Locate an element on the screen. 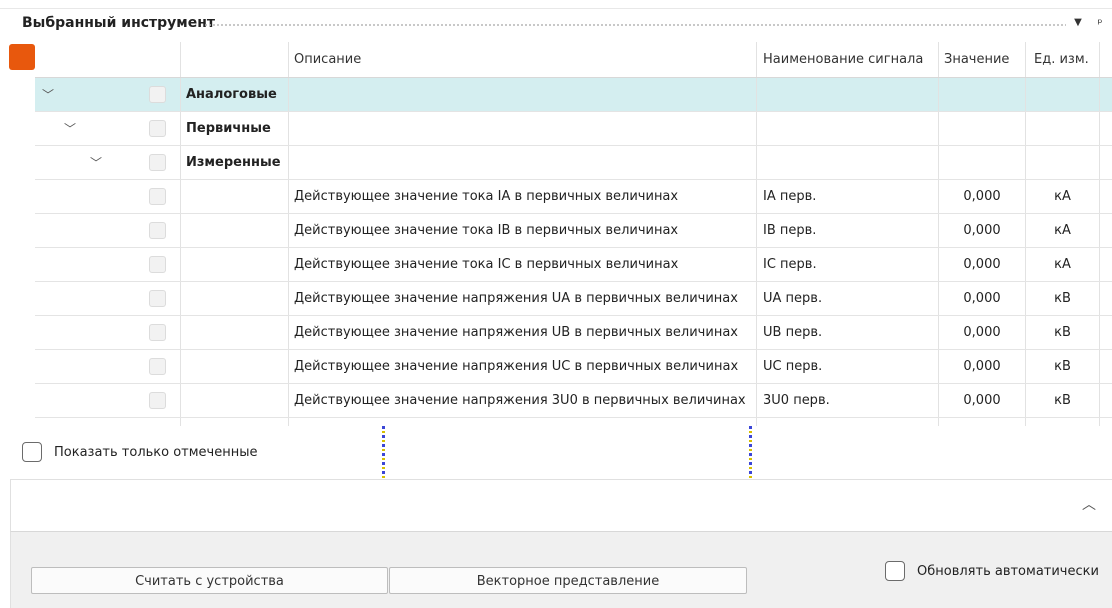 The width and height of the screenshot is (1112, 608). signal-cell: 3U0 перв. is located at coordinates (848, 400).